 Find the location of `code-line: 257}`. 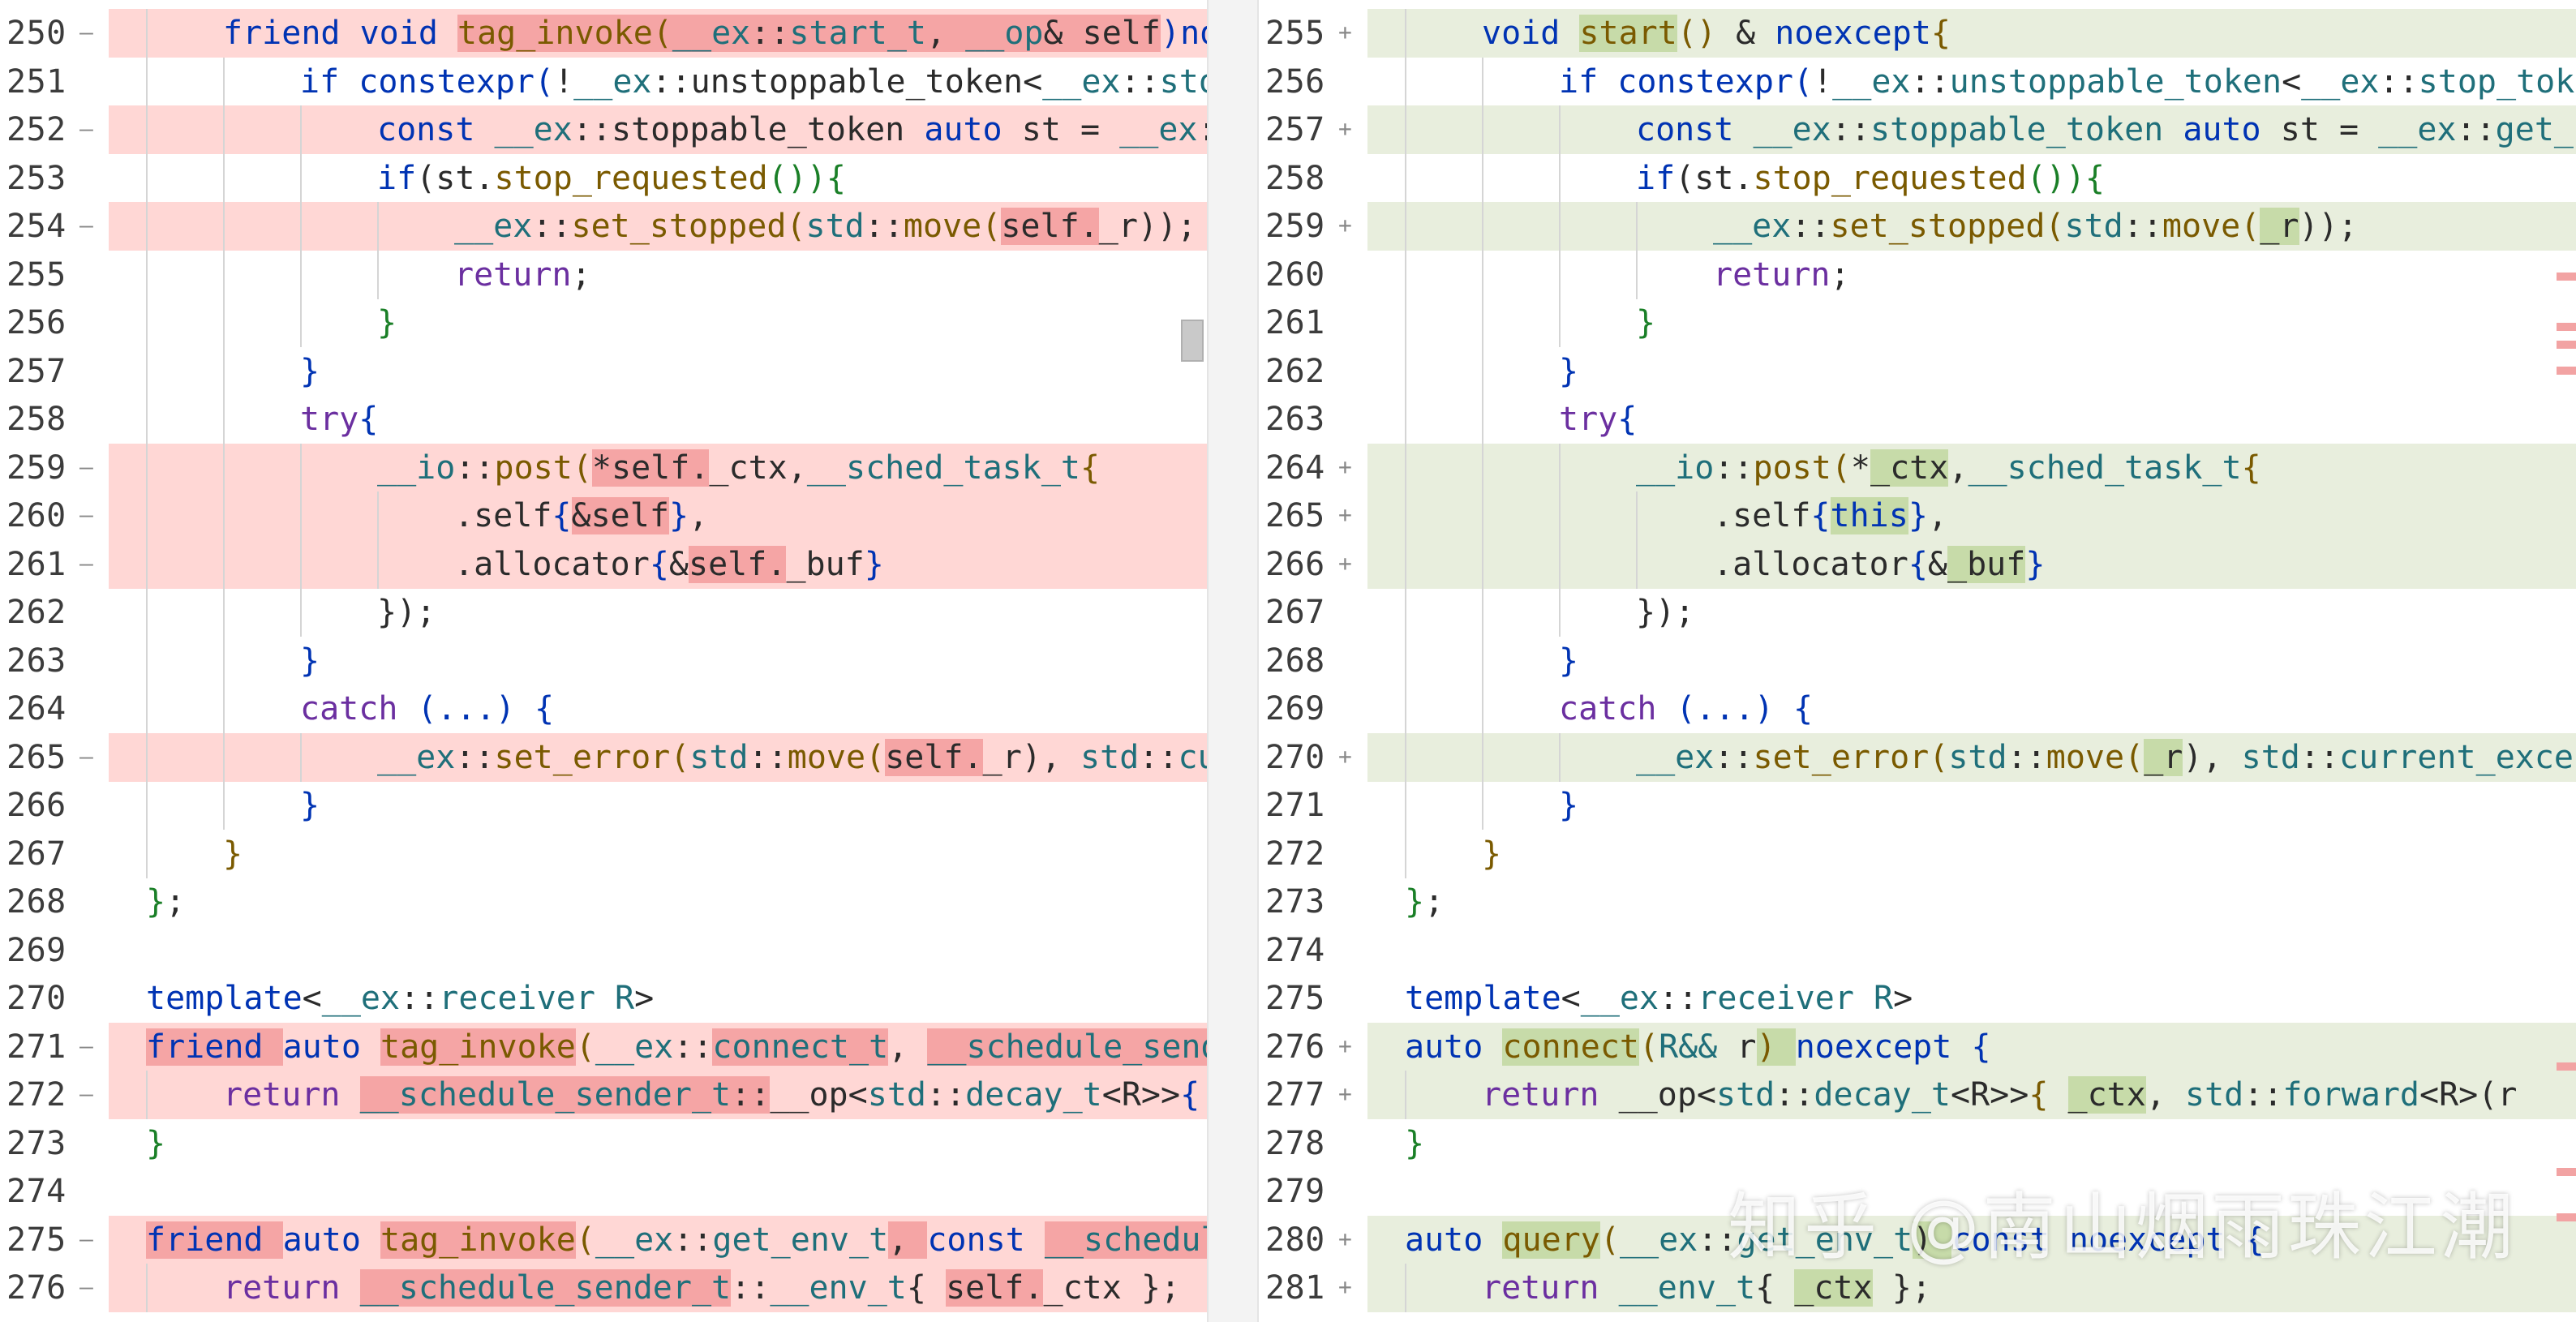

code-line: 257} is located at coordinates (603, 371).